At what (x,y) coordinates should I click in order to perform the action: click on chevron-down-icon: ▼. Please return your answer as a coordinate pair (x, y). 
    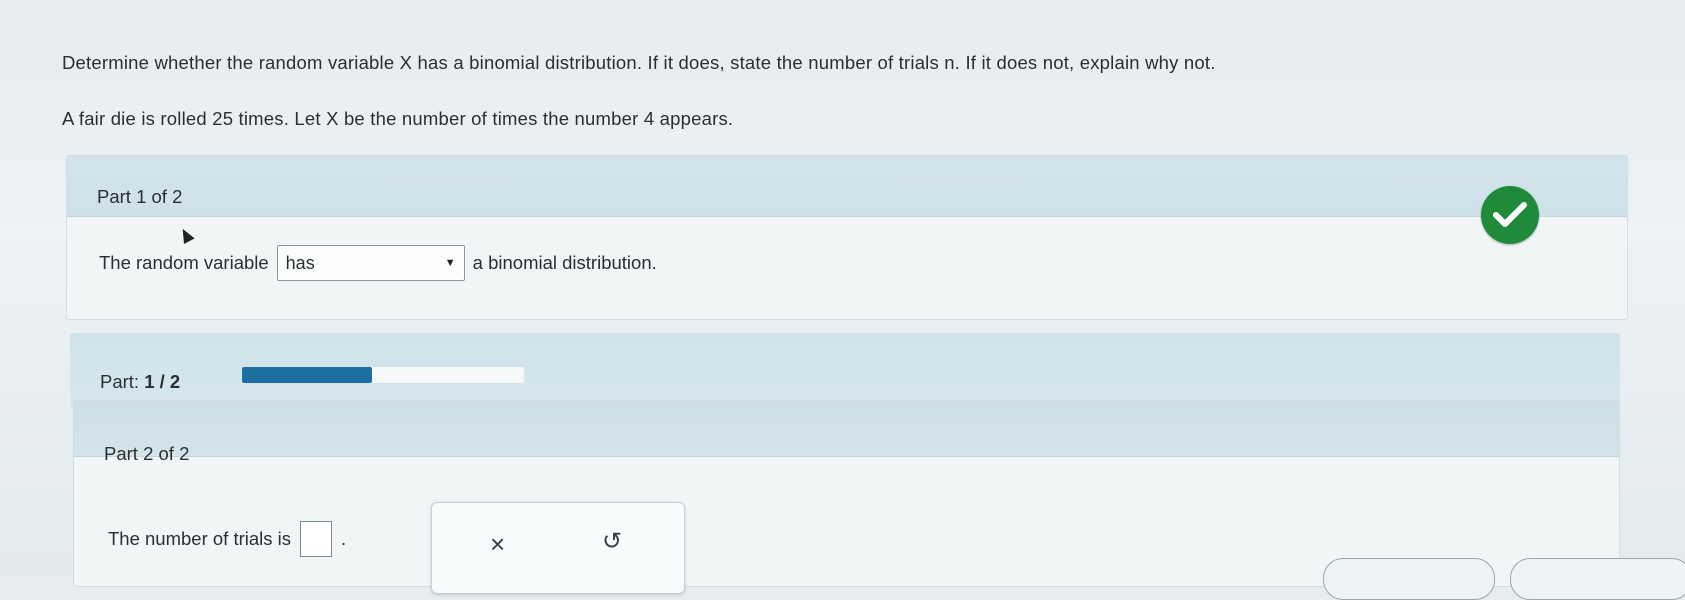
    Looking at the image, I should click on (450, 263).